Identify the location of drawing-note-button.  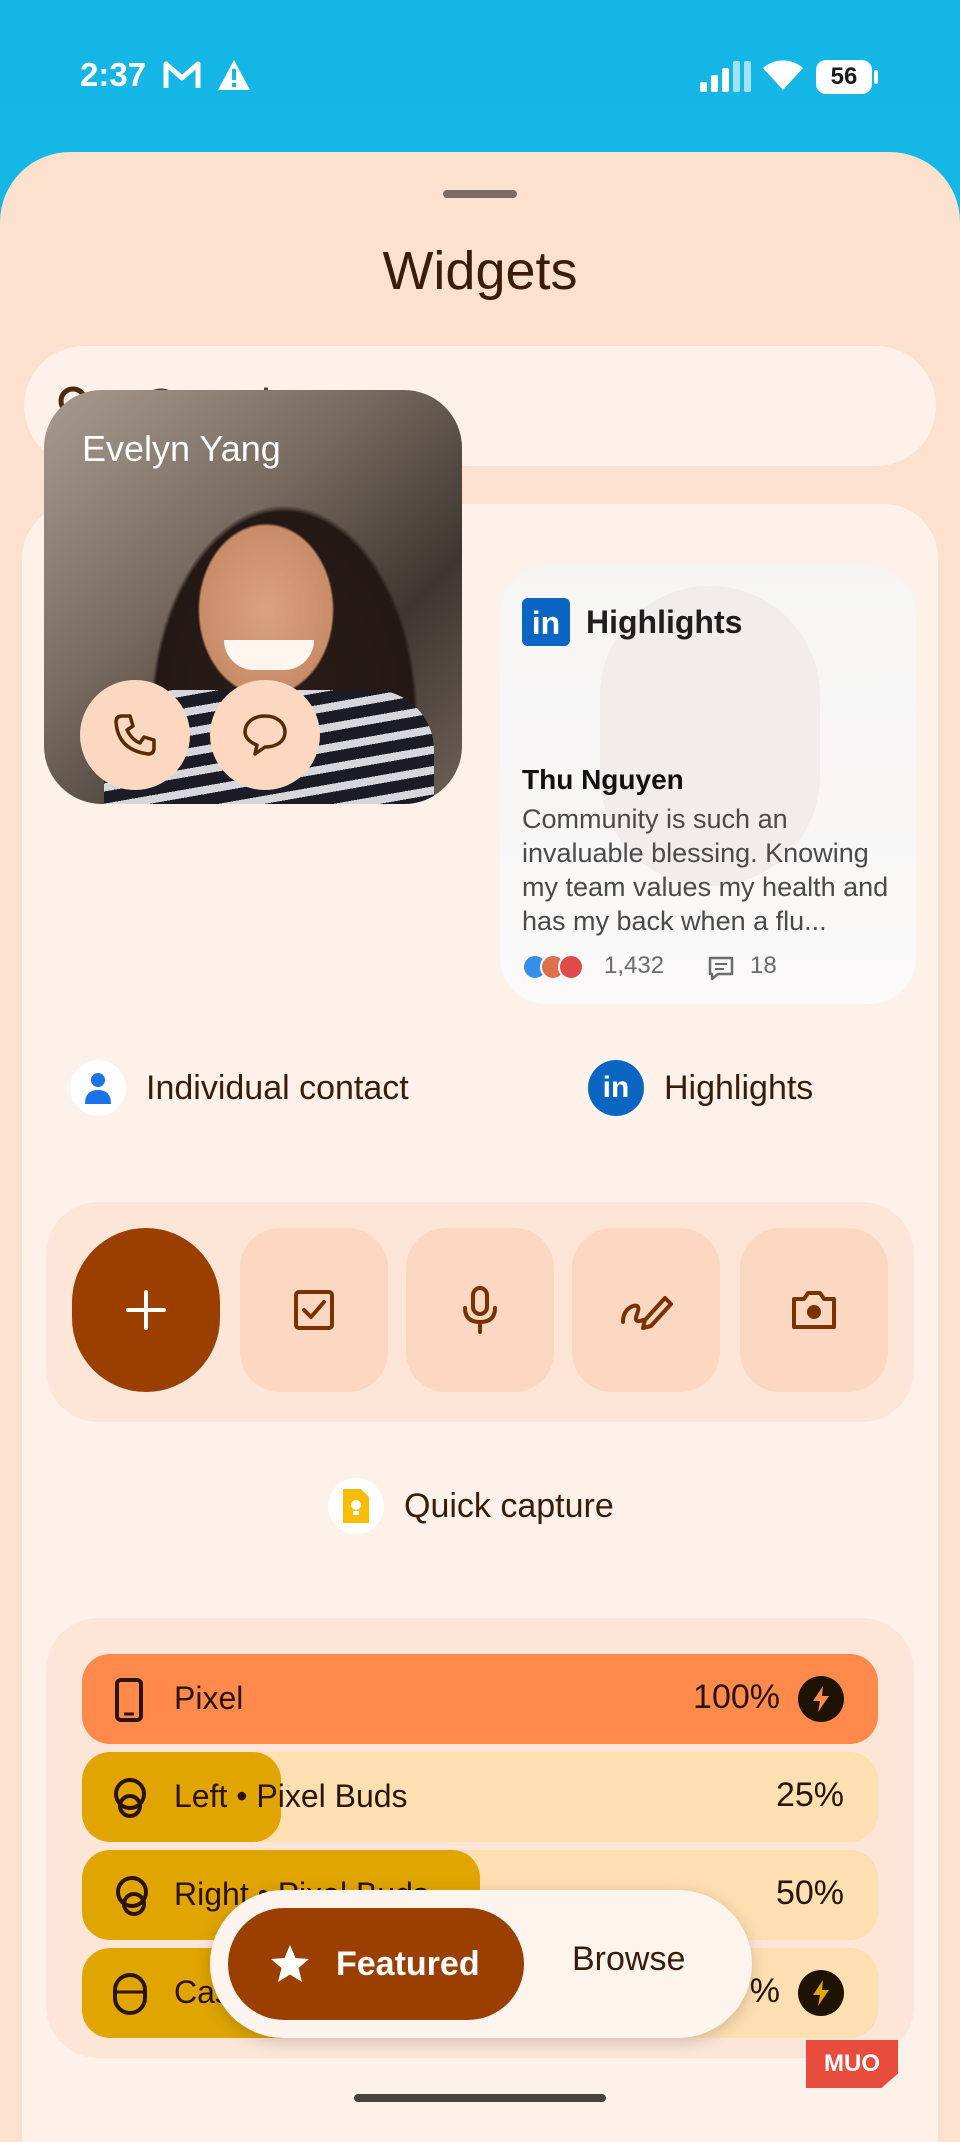
(646, 1310).